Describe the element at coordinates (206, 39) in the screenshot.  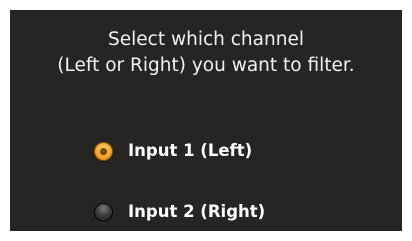
I see `instruction-line-1: Select which channel` at that location.